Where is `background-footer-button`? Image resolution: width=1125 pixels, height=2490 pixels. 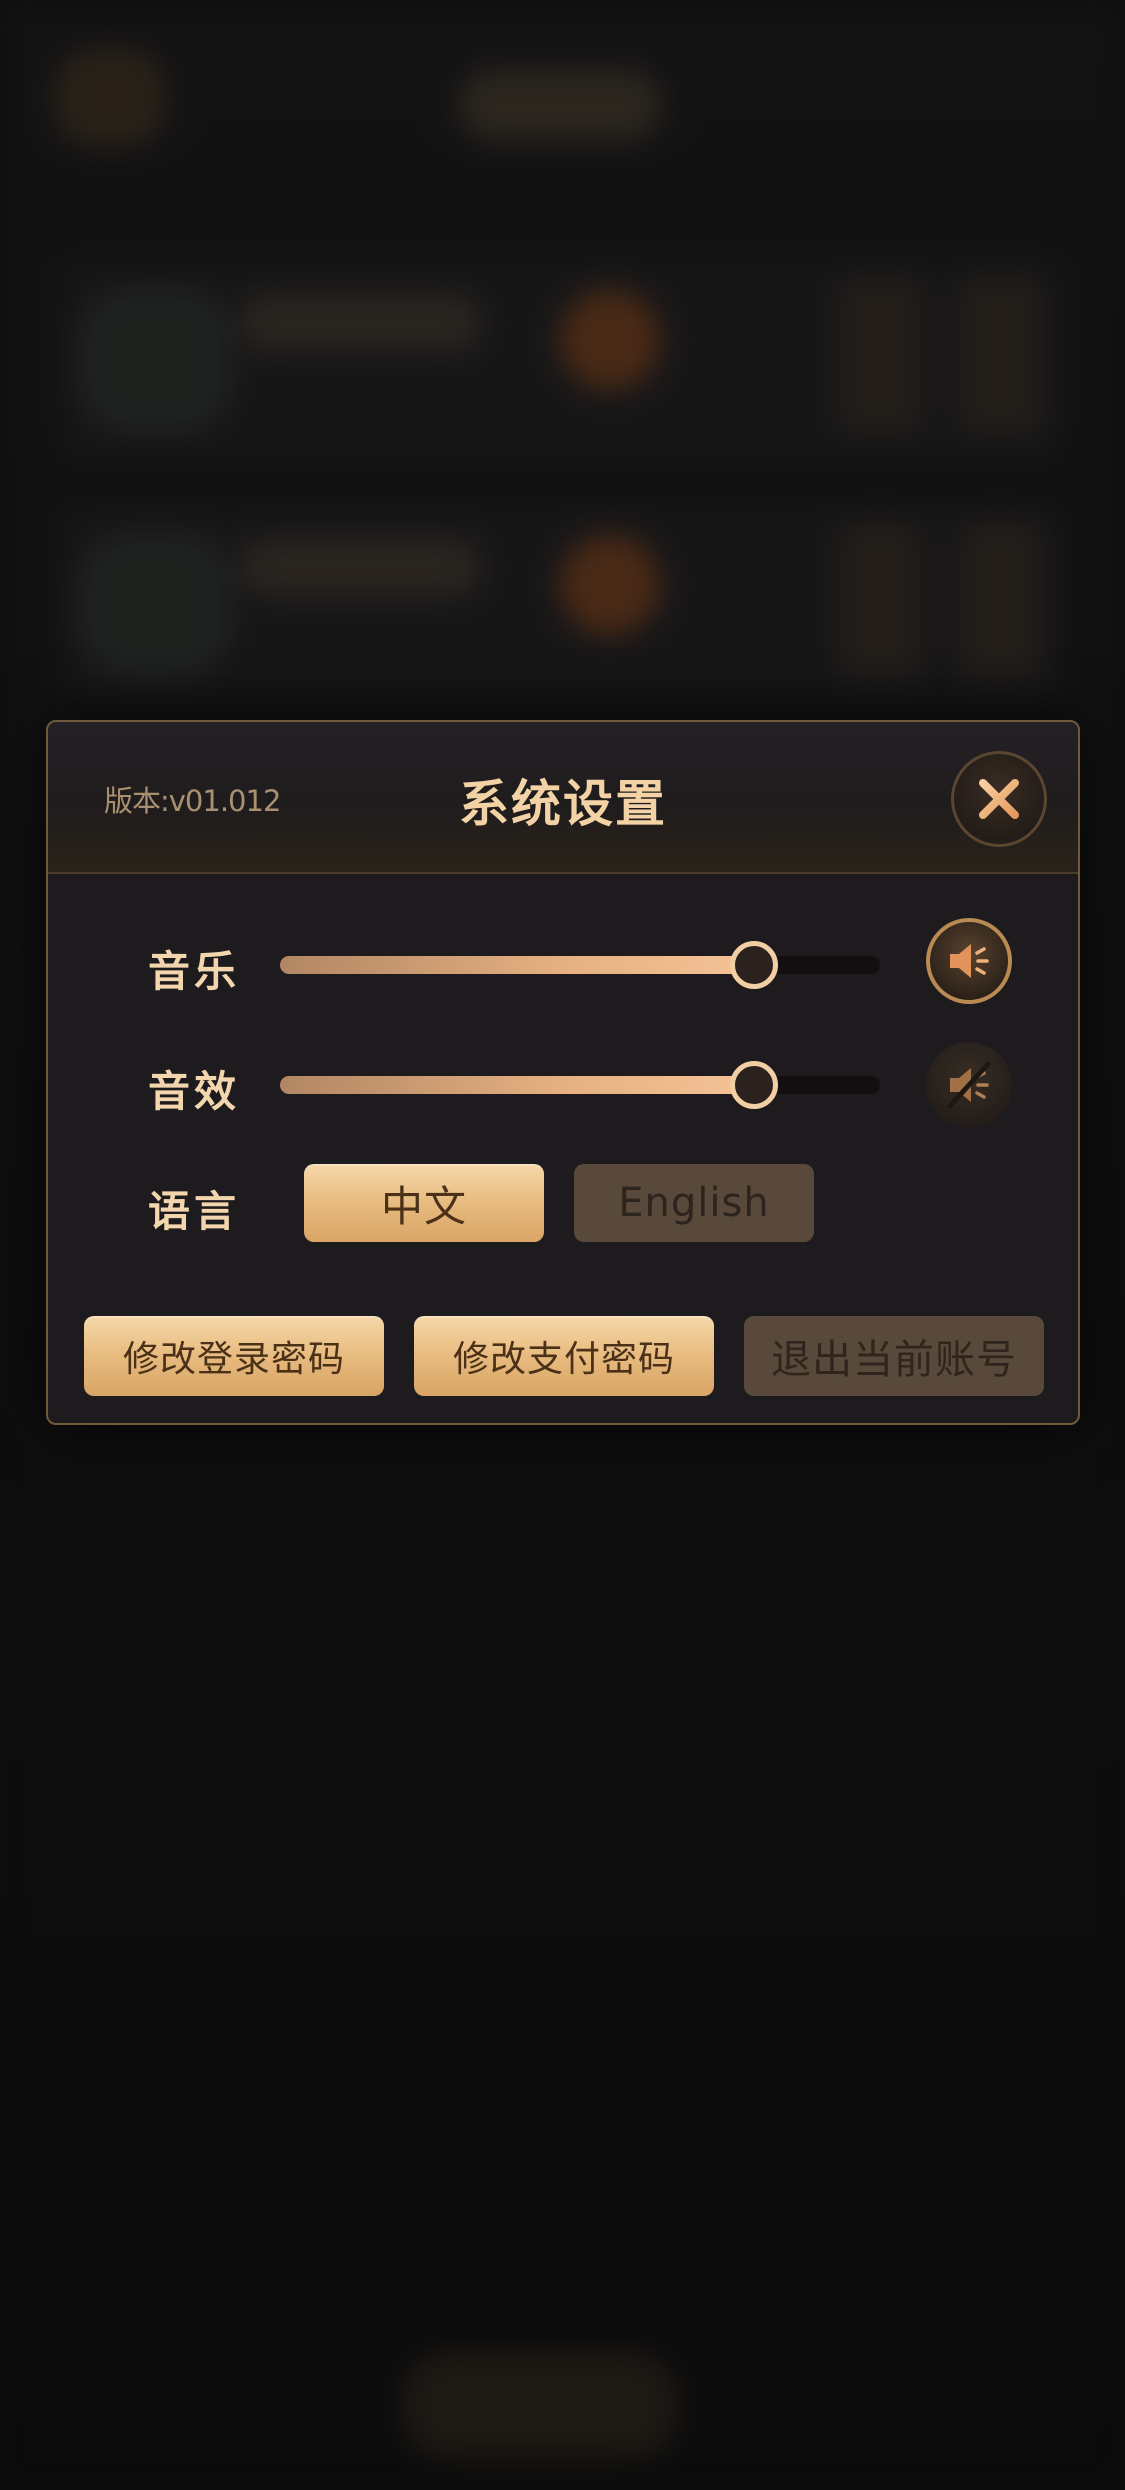 background-footer-button is located at coordinates (540, 2405).